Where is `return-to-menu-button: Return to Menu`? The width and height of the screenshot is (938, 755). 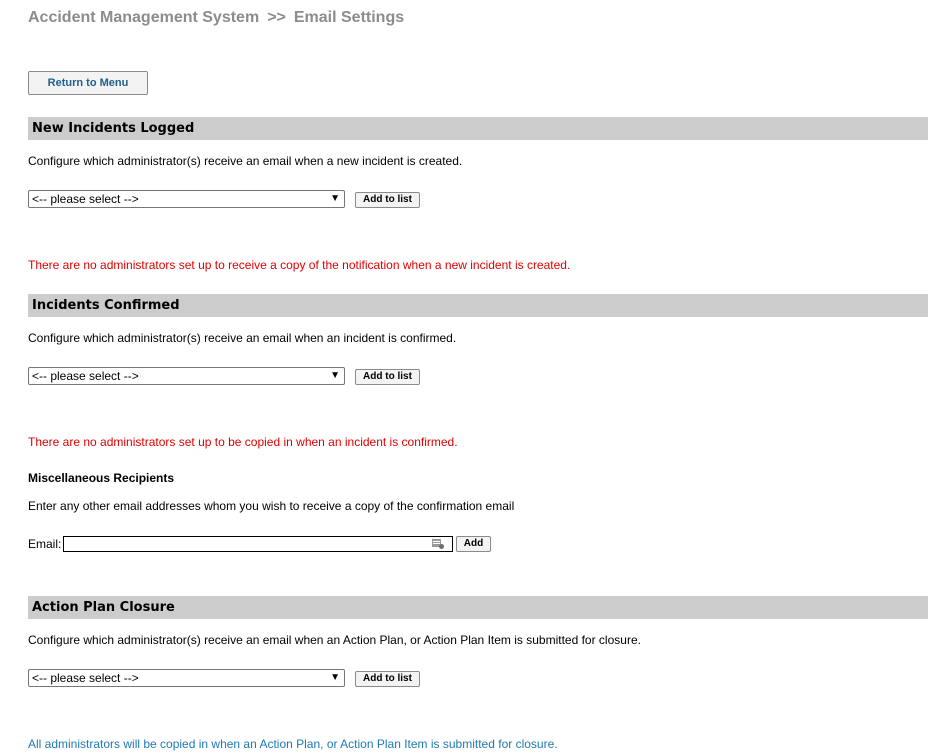 return-to-menu-button: Return to Menu is located at coordinates (88, 83).